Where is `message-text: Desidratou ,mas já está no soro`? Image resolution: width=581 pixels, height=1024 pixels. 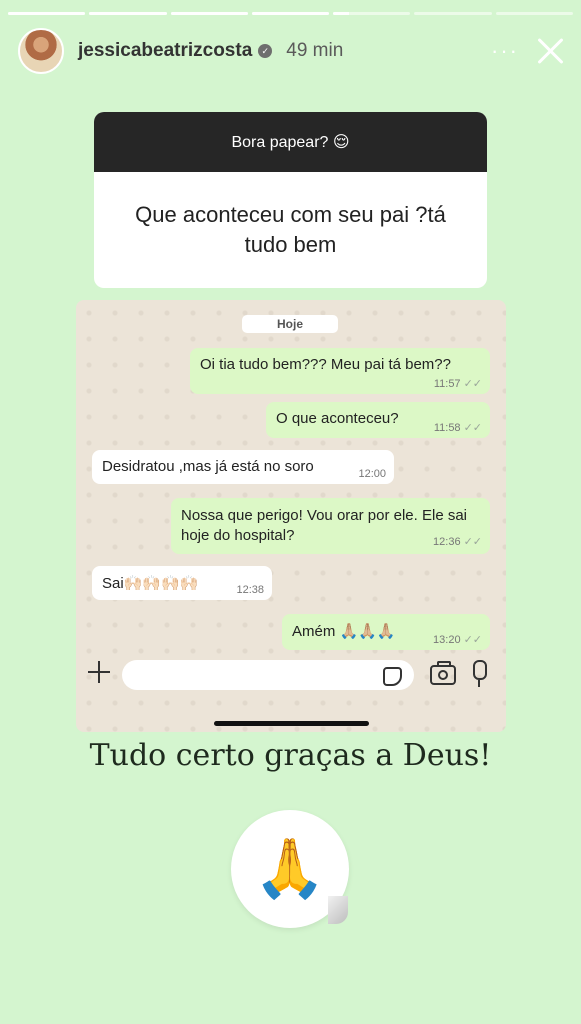
message-text: Desidratou ,mas já está no soro is located at coordinates (208, 466).